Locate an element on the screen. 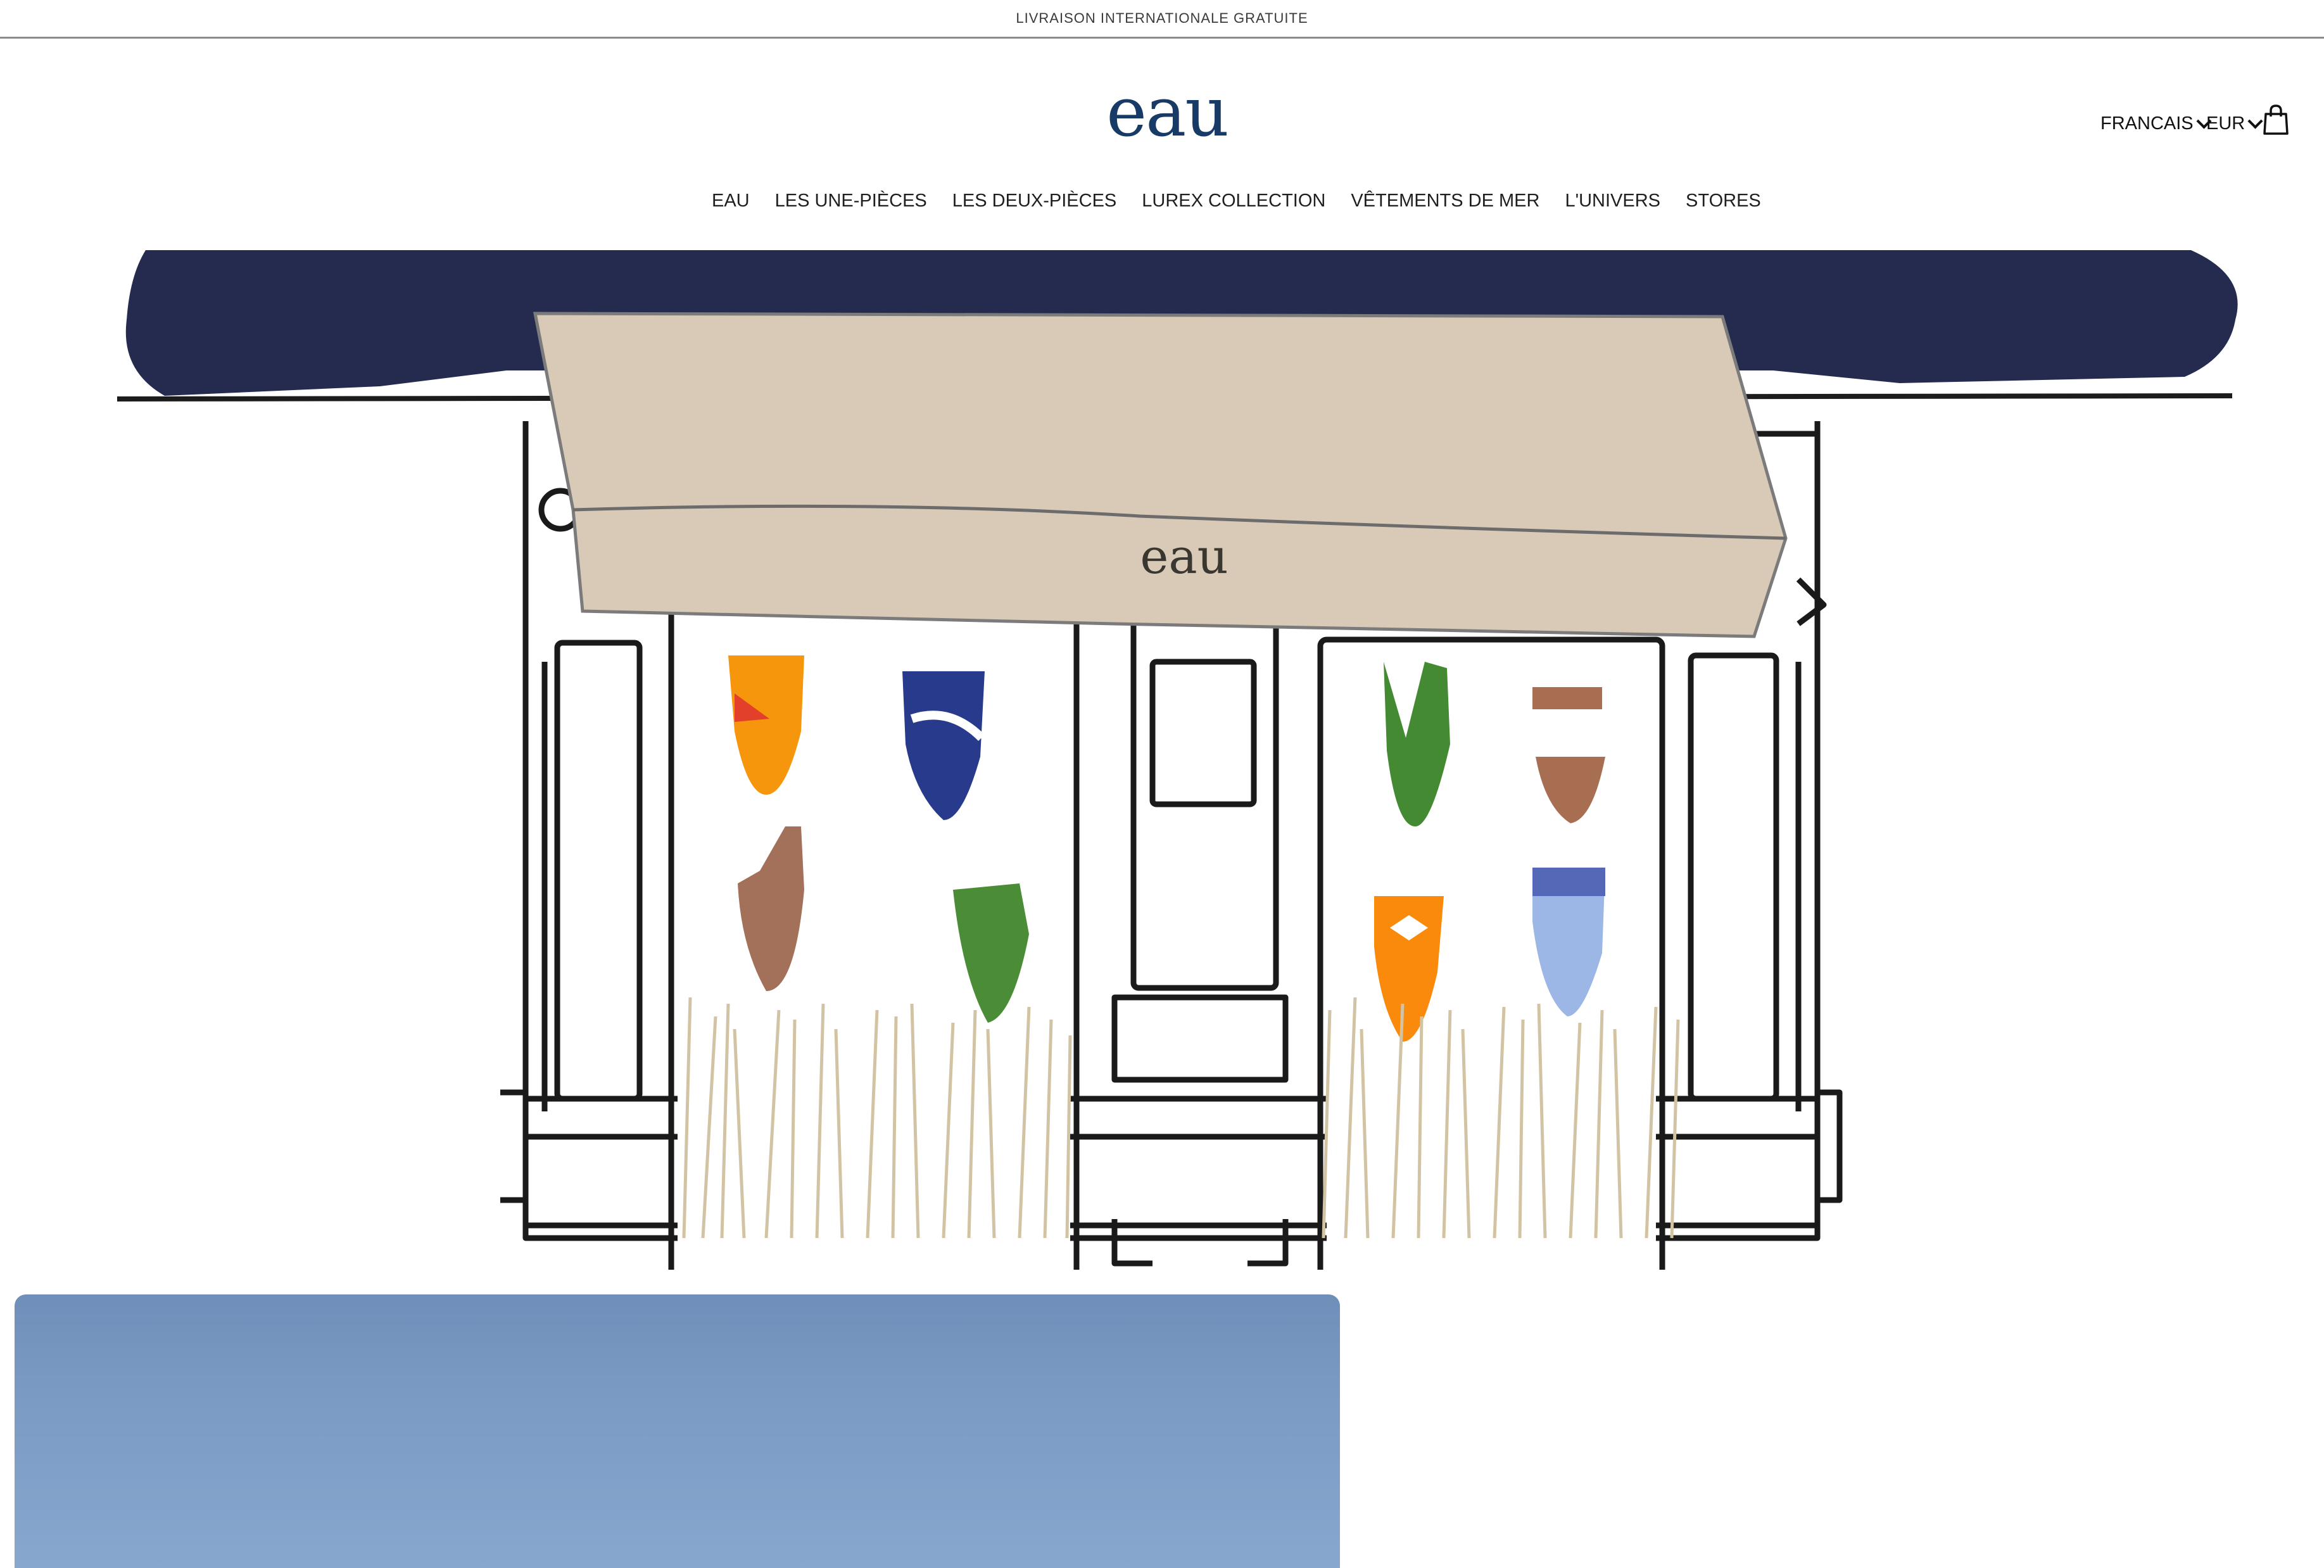 This screenshot has height=1568, width=2324. announcement-text: LIVRAISON INTERNATIONALE GRATUITE is located at coordinates (1162, 18).